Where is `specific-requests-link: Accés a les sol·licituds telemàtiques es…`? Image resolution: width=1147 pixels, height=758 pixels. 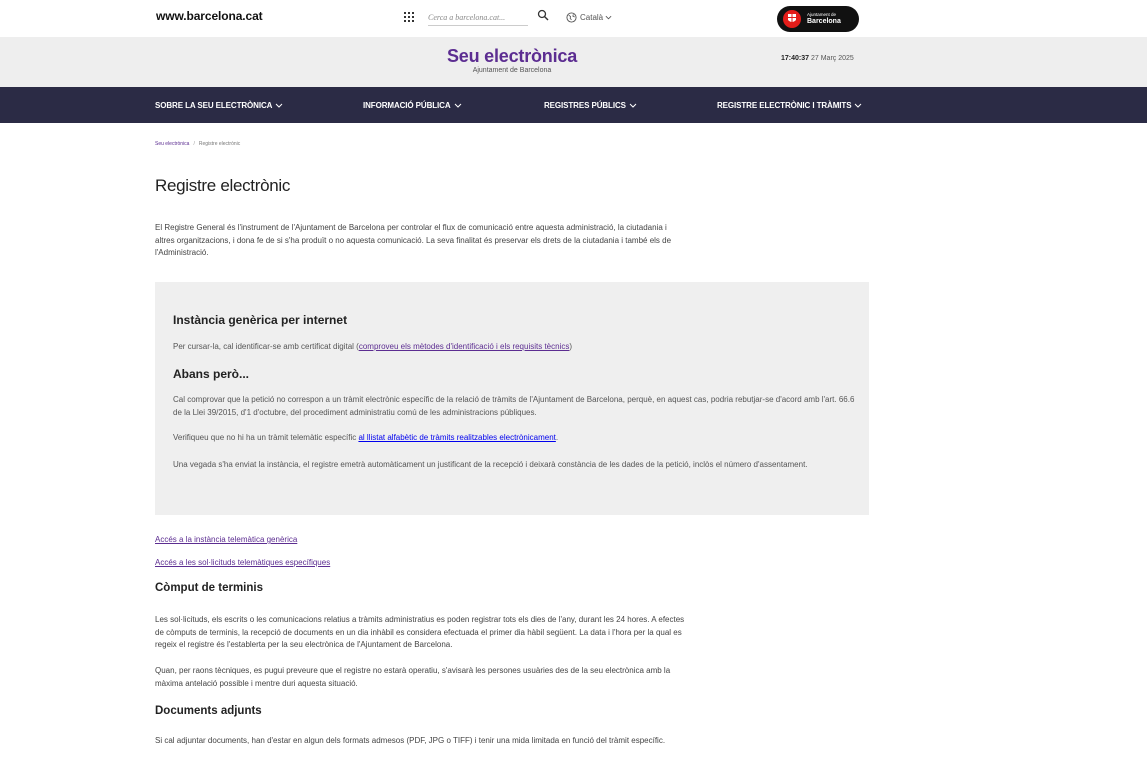
specific-requests-link: Accés a les sol·licituds telemàtiques es… is located at coordinates (242, 562).